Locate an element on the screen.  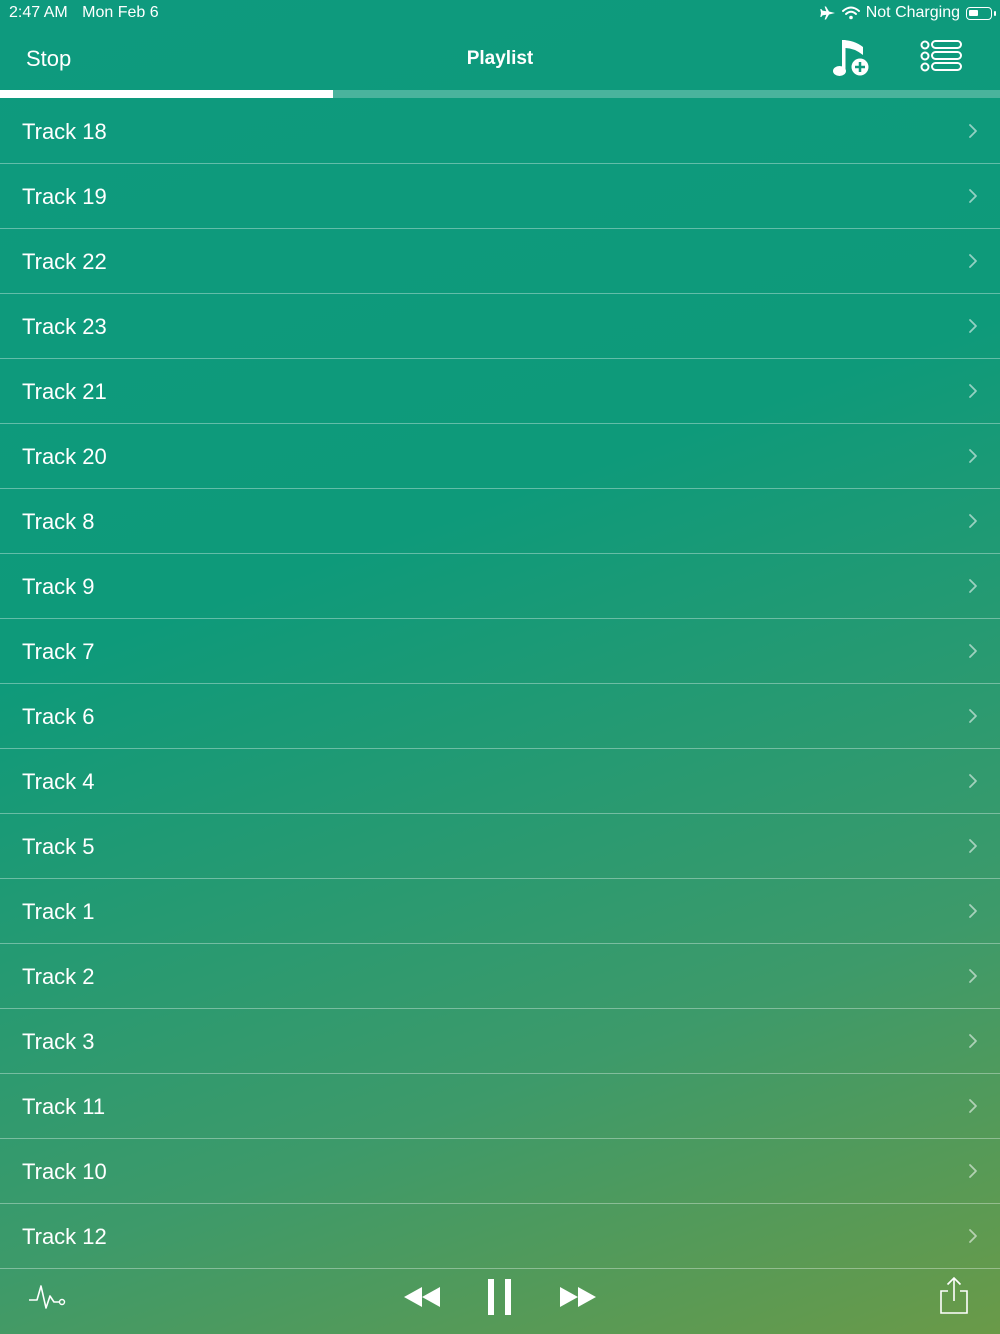
status-right: Not Charging is located at coordinates (908, 13).